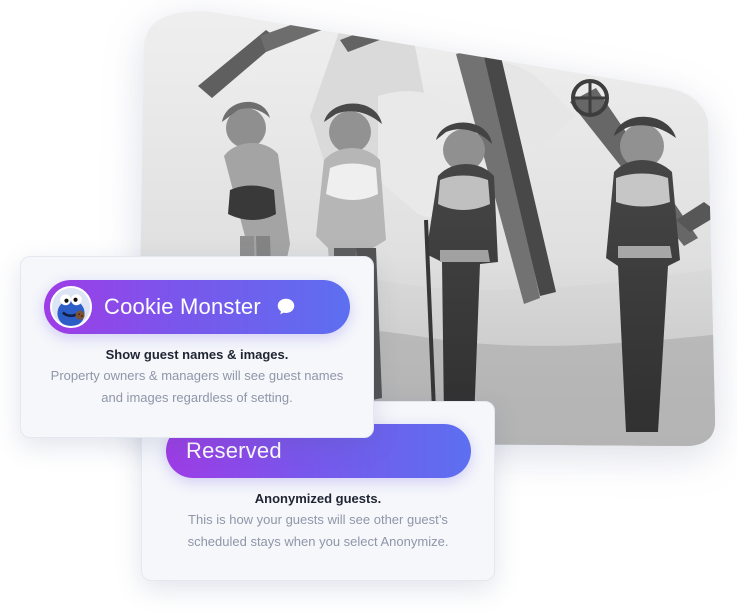 The height and width of the screenshot is (614, 737). What do you see at coordinates (71, 307) in the screenshot?
I see `avatar` at bounding box center [71, 307].